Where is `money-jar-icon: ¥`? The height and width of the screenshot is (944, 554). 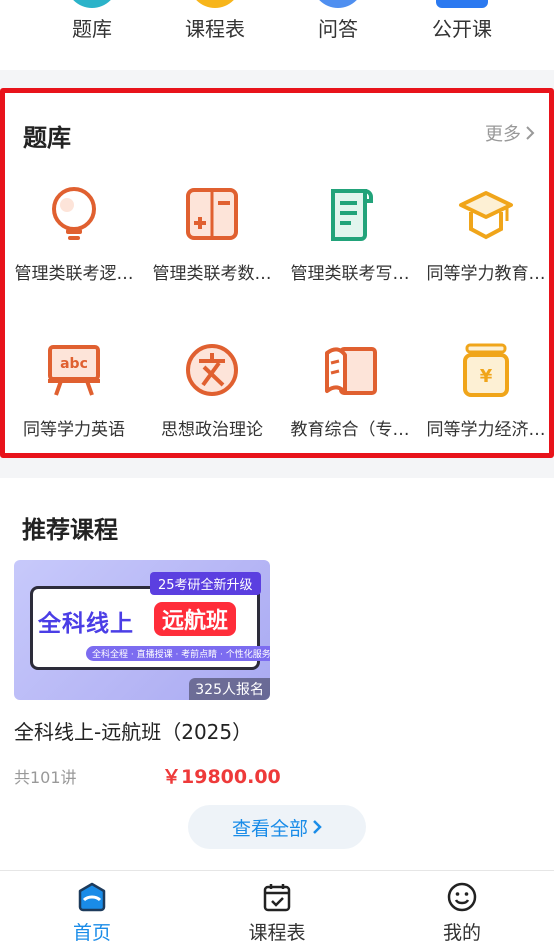
money-jar-icon: ¥ is located at coordinates (486, 370).